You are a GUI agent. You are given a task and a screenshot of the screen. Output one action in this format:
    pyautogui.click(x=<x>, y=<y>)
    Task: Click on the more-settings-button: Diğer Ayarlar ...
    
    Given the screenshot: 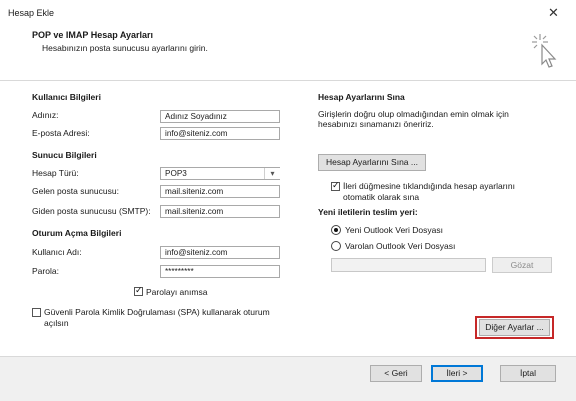 What is the action you would take?
    pyautogui.click(x=514, y=327)
    